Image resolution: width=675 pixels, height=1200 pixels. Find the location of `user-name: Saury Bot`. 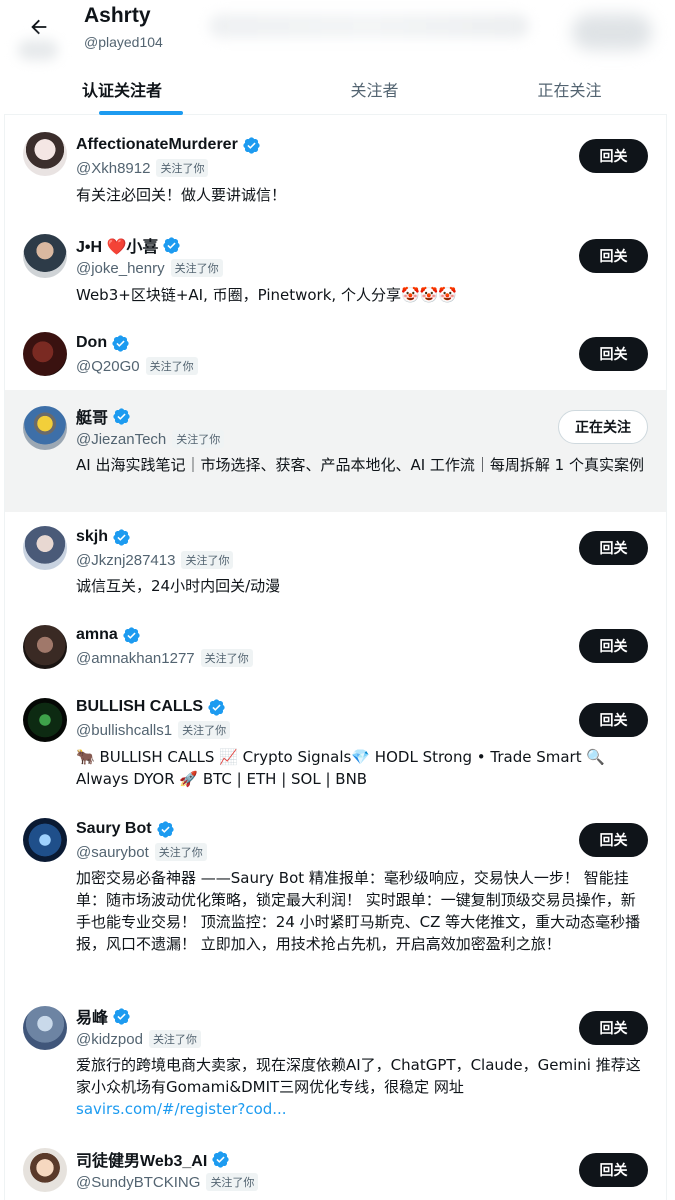

user-name: Saury Bot is located at coordinates (114, 829).